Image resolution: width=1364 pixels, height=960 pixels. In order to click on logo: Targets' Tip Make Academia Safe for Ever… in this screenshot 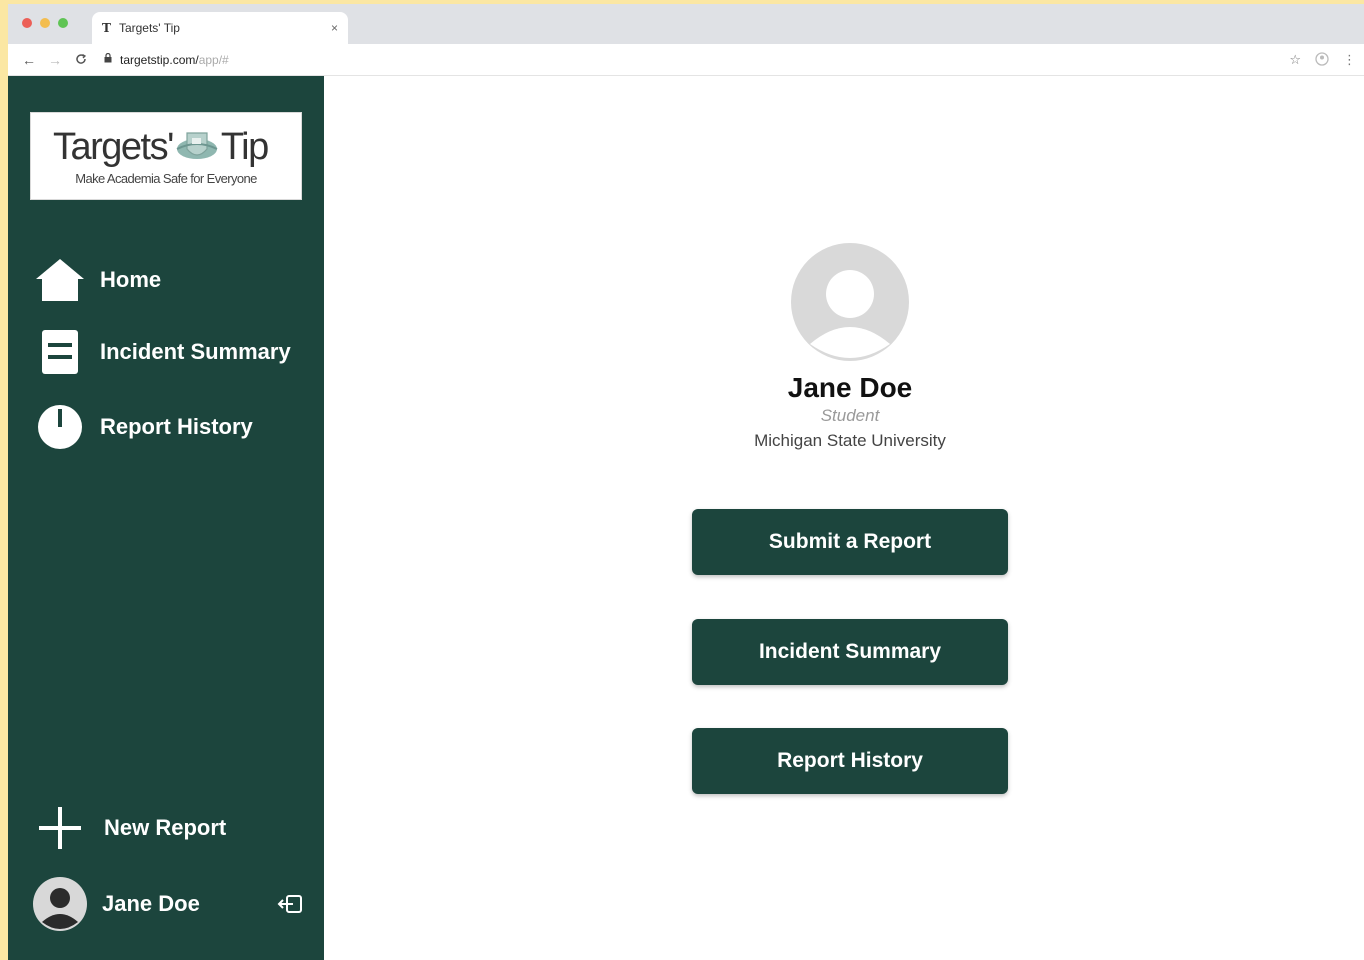, I will do `click(166, 156)`.